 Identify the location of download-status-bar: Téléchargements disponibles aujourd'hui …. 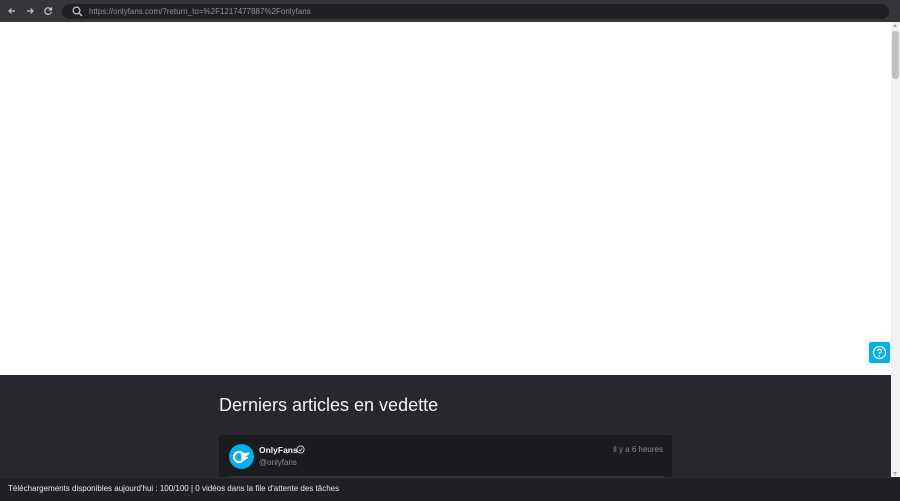
(450, 489).